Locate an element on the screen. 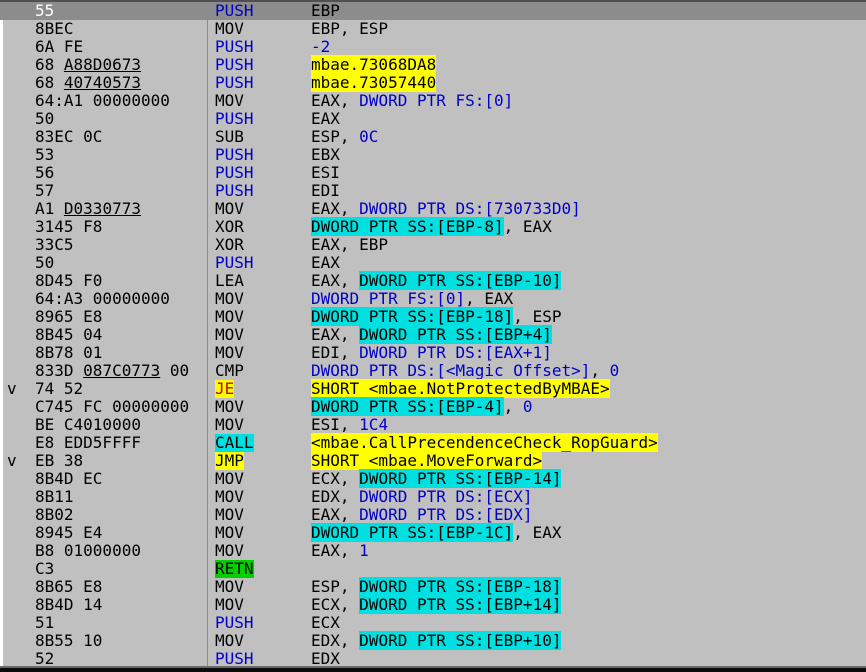  disasm-row: 52 PUSH EDX is located at coordinates (433, 658).